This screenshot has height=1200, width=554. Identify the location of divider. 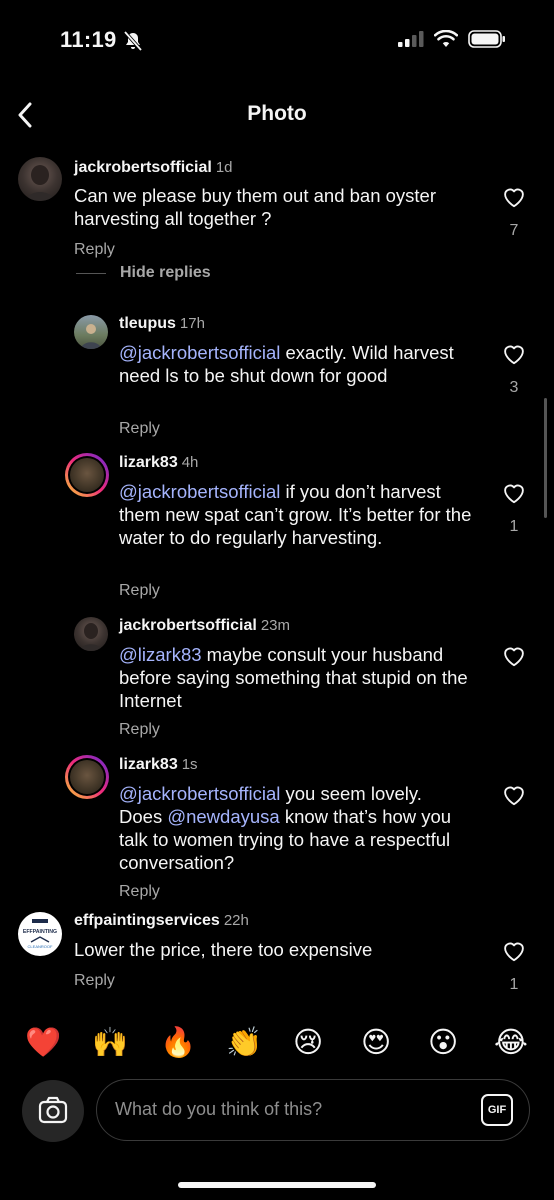
(91, 273).